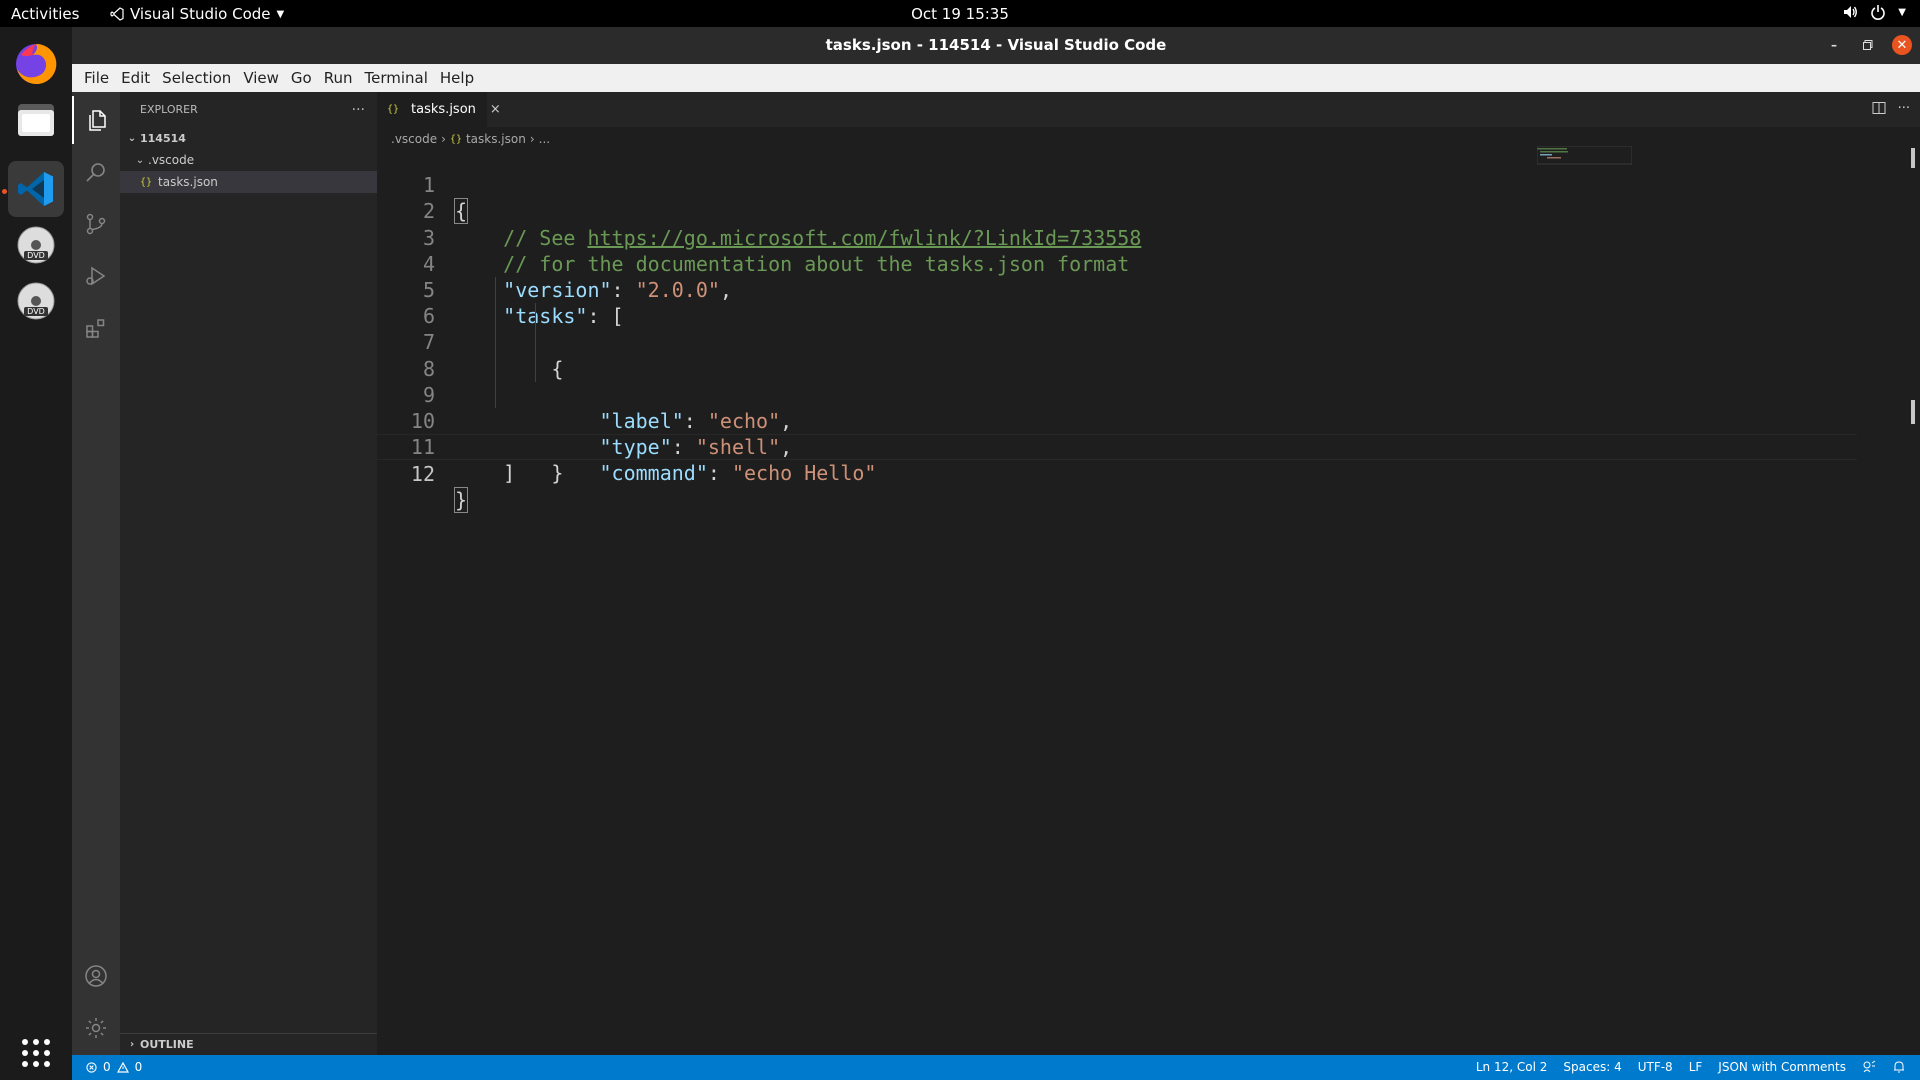  I want to click on explorer-button, so click(96, 120).